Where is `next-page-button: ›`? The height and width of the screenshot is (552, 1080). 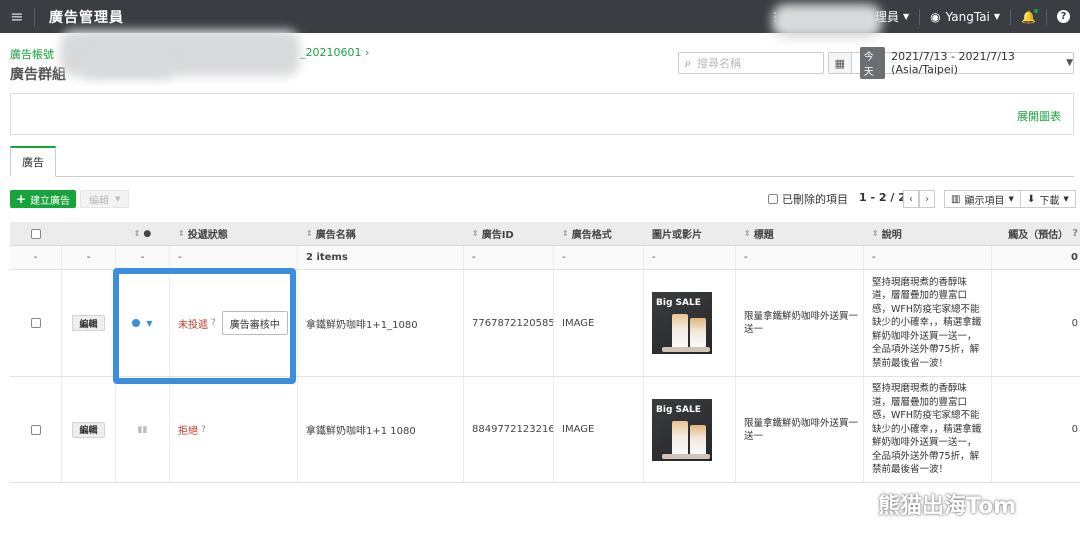
next-page-button: › is located at coordinates (927, 199).